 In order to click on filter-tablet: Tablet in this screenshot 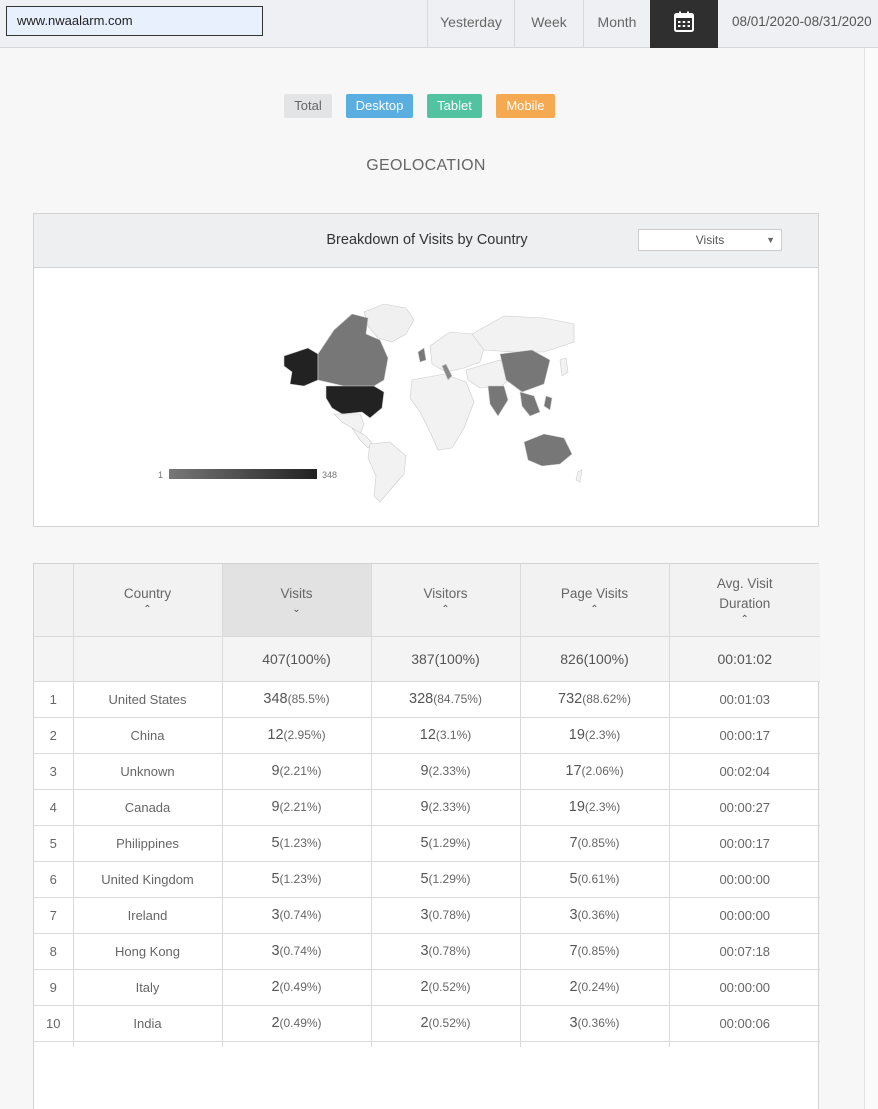, I will do `click(454, 106)`.